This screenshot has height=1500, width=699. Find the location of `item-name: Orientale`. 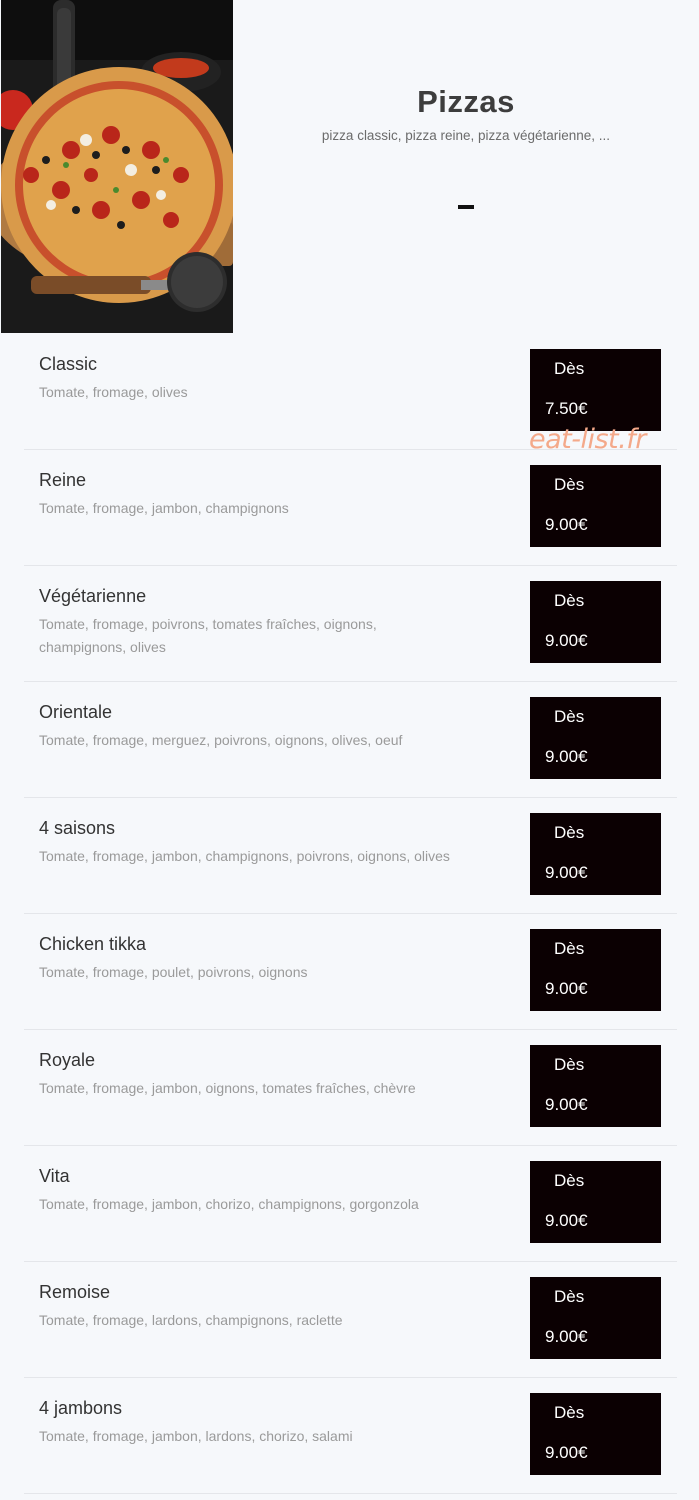

item-name: Orientale is located at coordinates (76, 712).